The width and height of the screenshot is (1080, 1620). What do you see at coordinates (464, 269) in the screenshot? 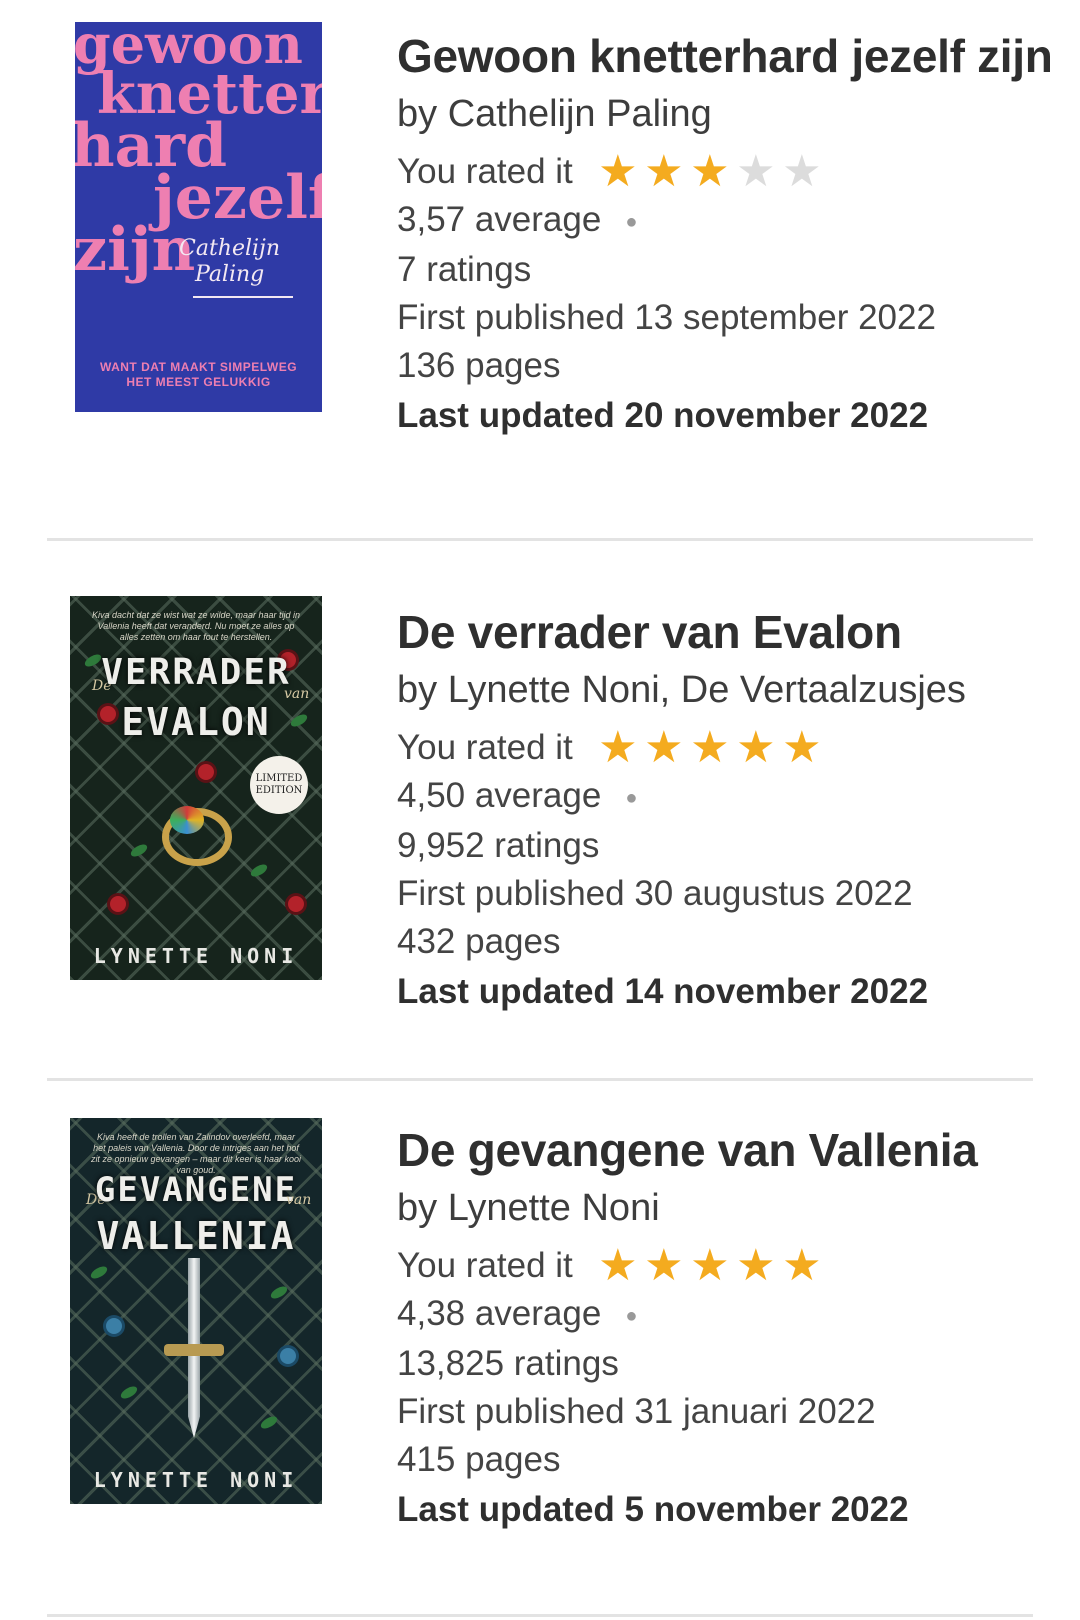
I see `ratings-count: 7 ratings` at bounding box center [464, 269].